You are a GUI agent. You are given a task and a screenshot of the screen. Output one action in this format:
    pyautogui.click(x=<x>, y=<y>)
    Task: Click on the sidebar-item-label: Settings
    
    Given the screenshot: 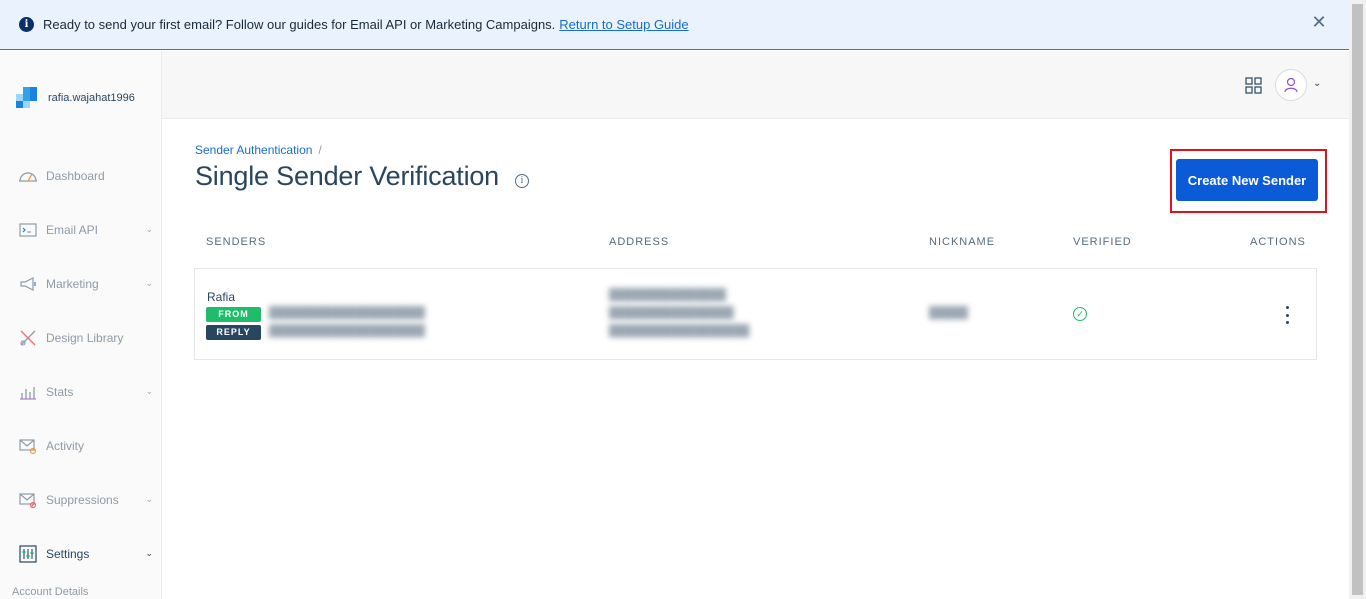 What is the action you would take?
    pyautogui.click(x=68, y=554)
    